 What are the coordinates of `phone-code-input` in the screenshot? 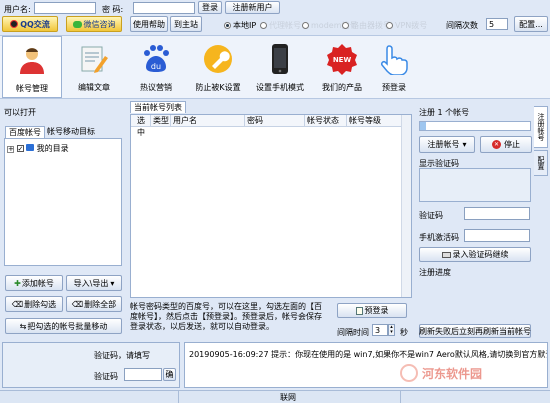 It's located at (497, 235).